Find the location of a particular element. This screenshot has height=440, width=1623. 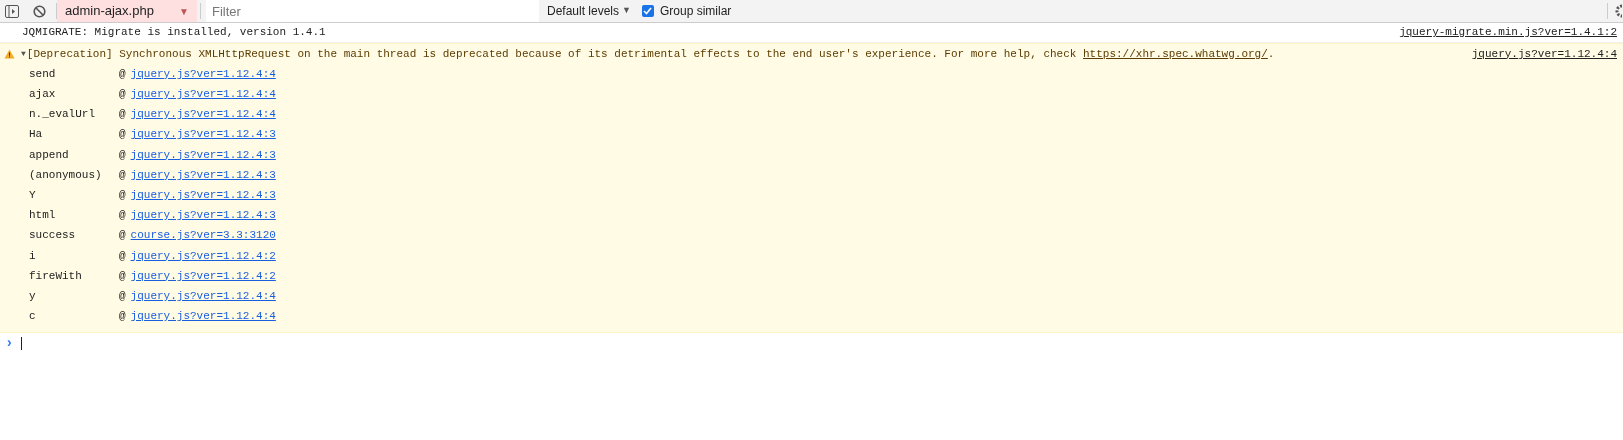

function-name: c is located at coordinates (33, 317).